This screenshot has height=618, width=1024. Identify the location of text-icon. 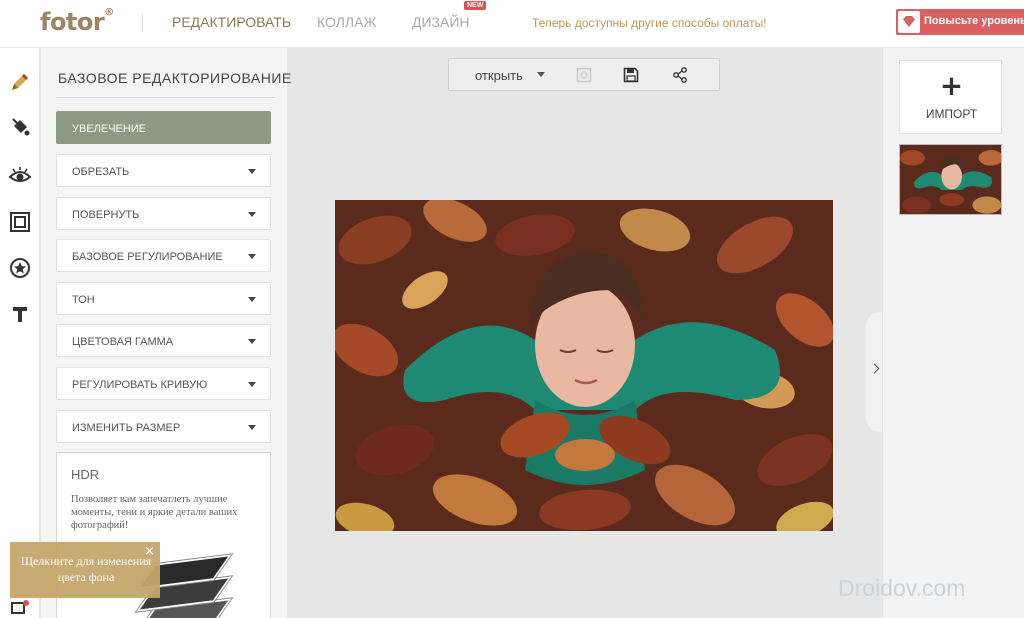
(20, 314).